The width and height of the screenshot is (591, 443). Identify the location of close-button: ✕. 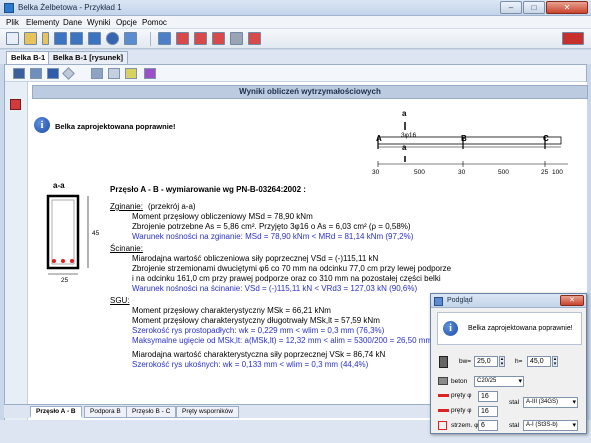
(567, 7).